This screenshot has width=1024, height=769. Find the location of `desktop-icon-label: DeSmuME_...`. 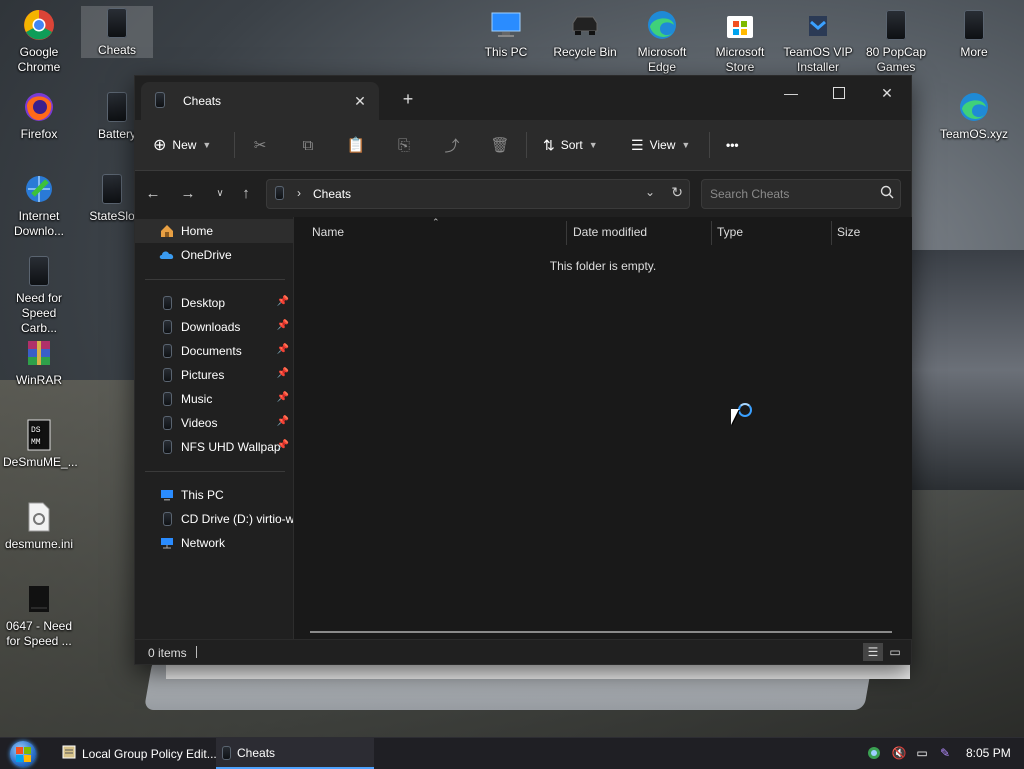

desktop-icon-label: DeSmuME_... is located at coordinates (40, 462).